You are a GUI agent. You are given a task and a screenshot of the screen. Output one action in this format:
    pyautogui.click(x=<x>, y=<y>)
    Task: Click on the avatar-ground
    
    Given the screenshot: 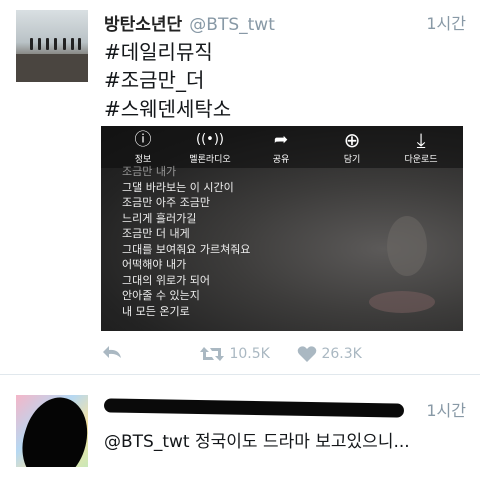 What is the action you would take?
    pyautogui.click(x=52, y=68)
    